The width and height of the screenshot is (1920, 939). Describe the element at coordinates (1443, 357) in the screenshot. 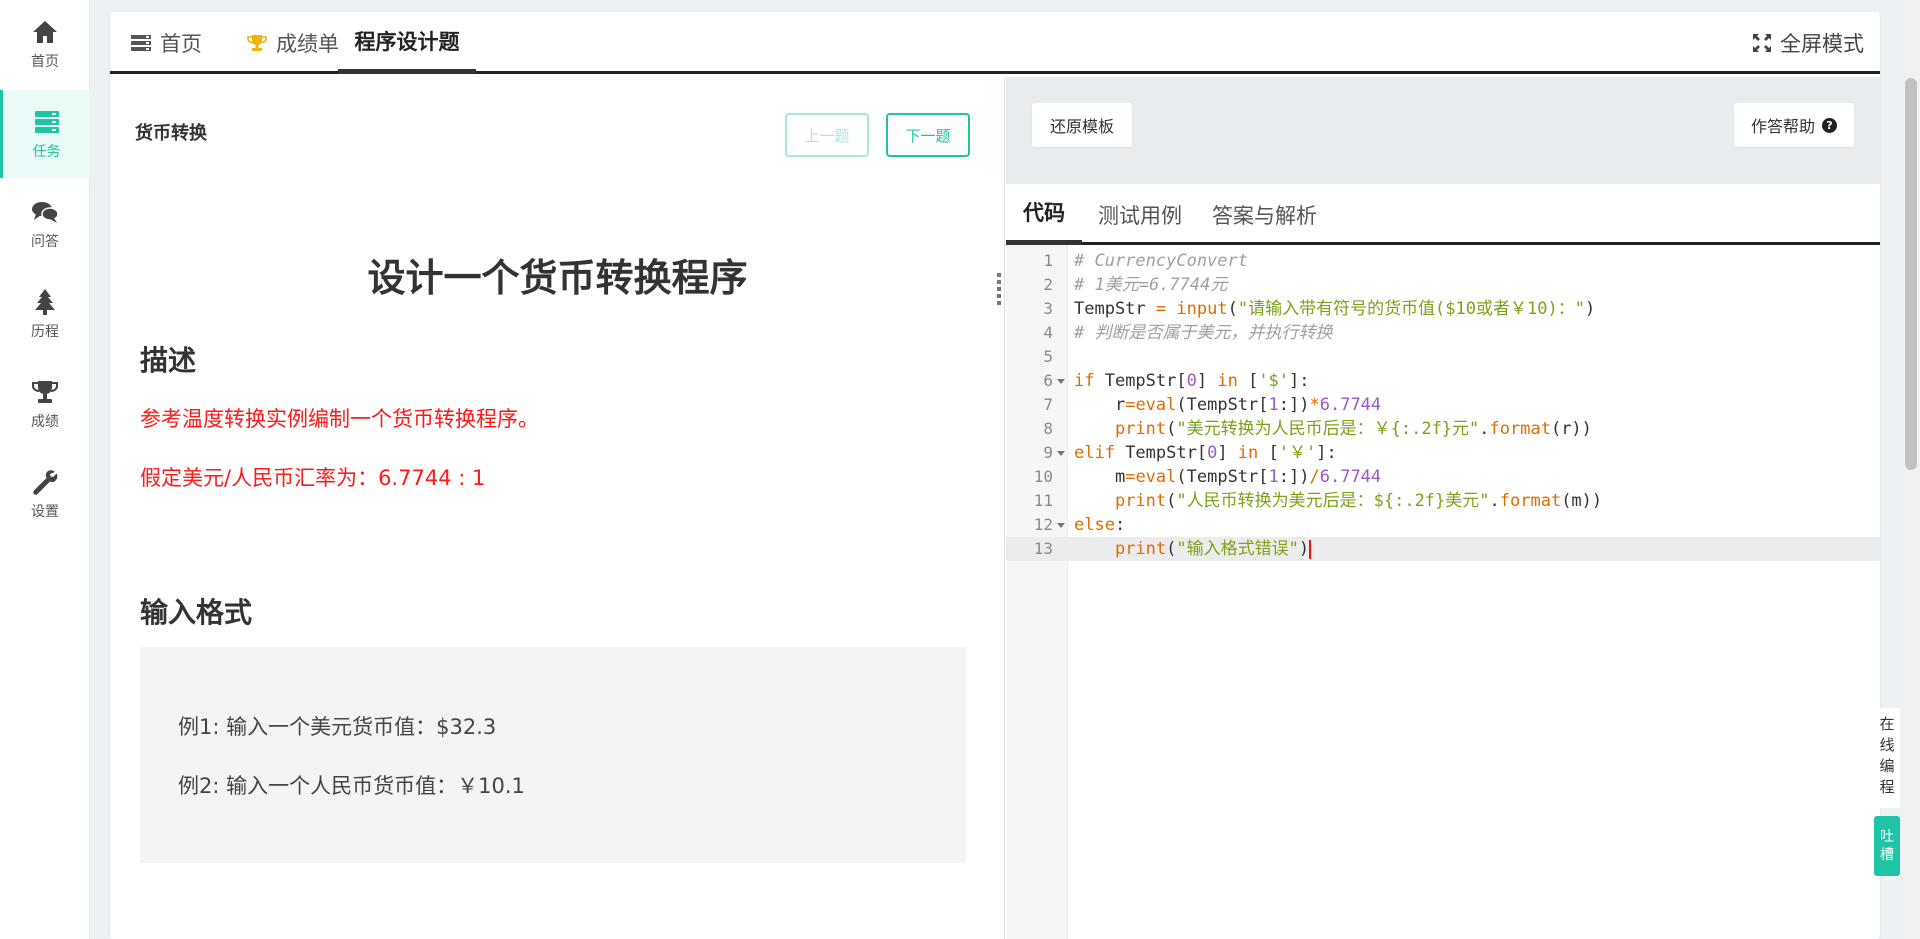

I see `code-line: 5` at that location.